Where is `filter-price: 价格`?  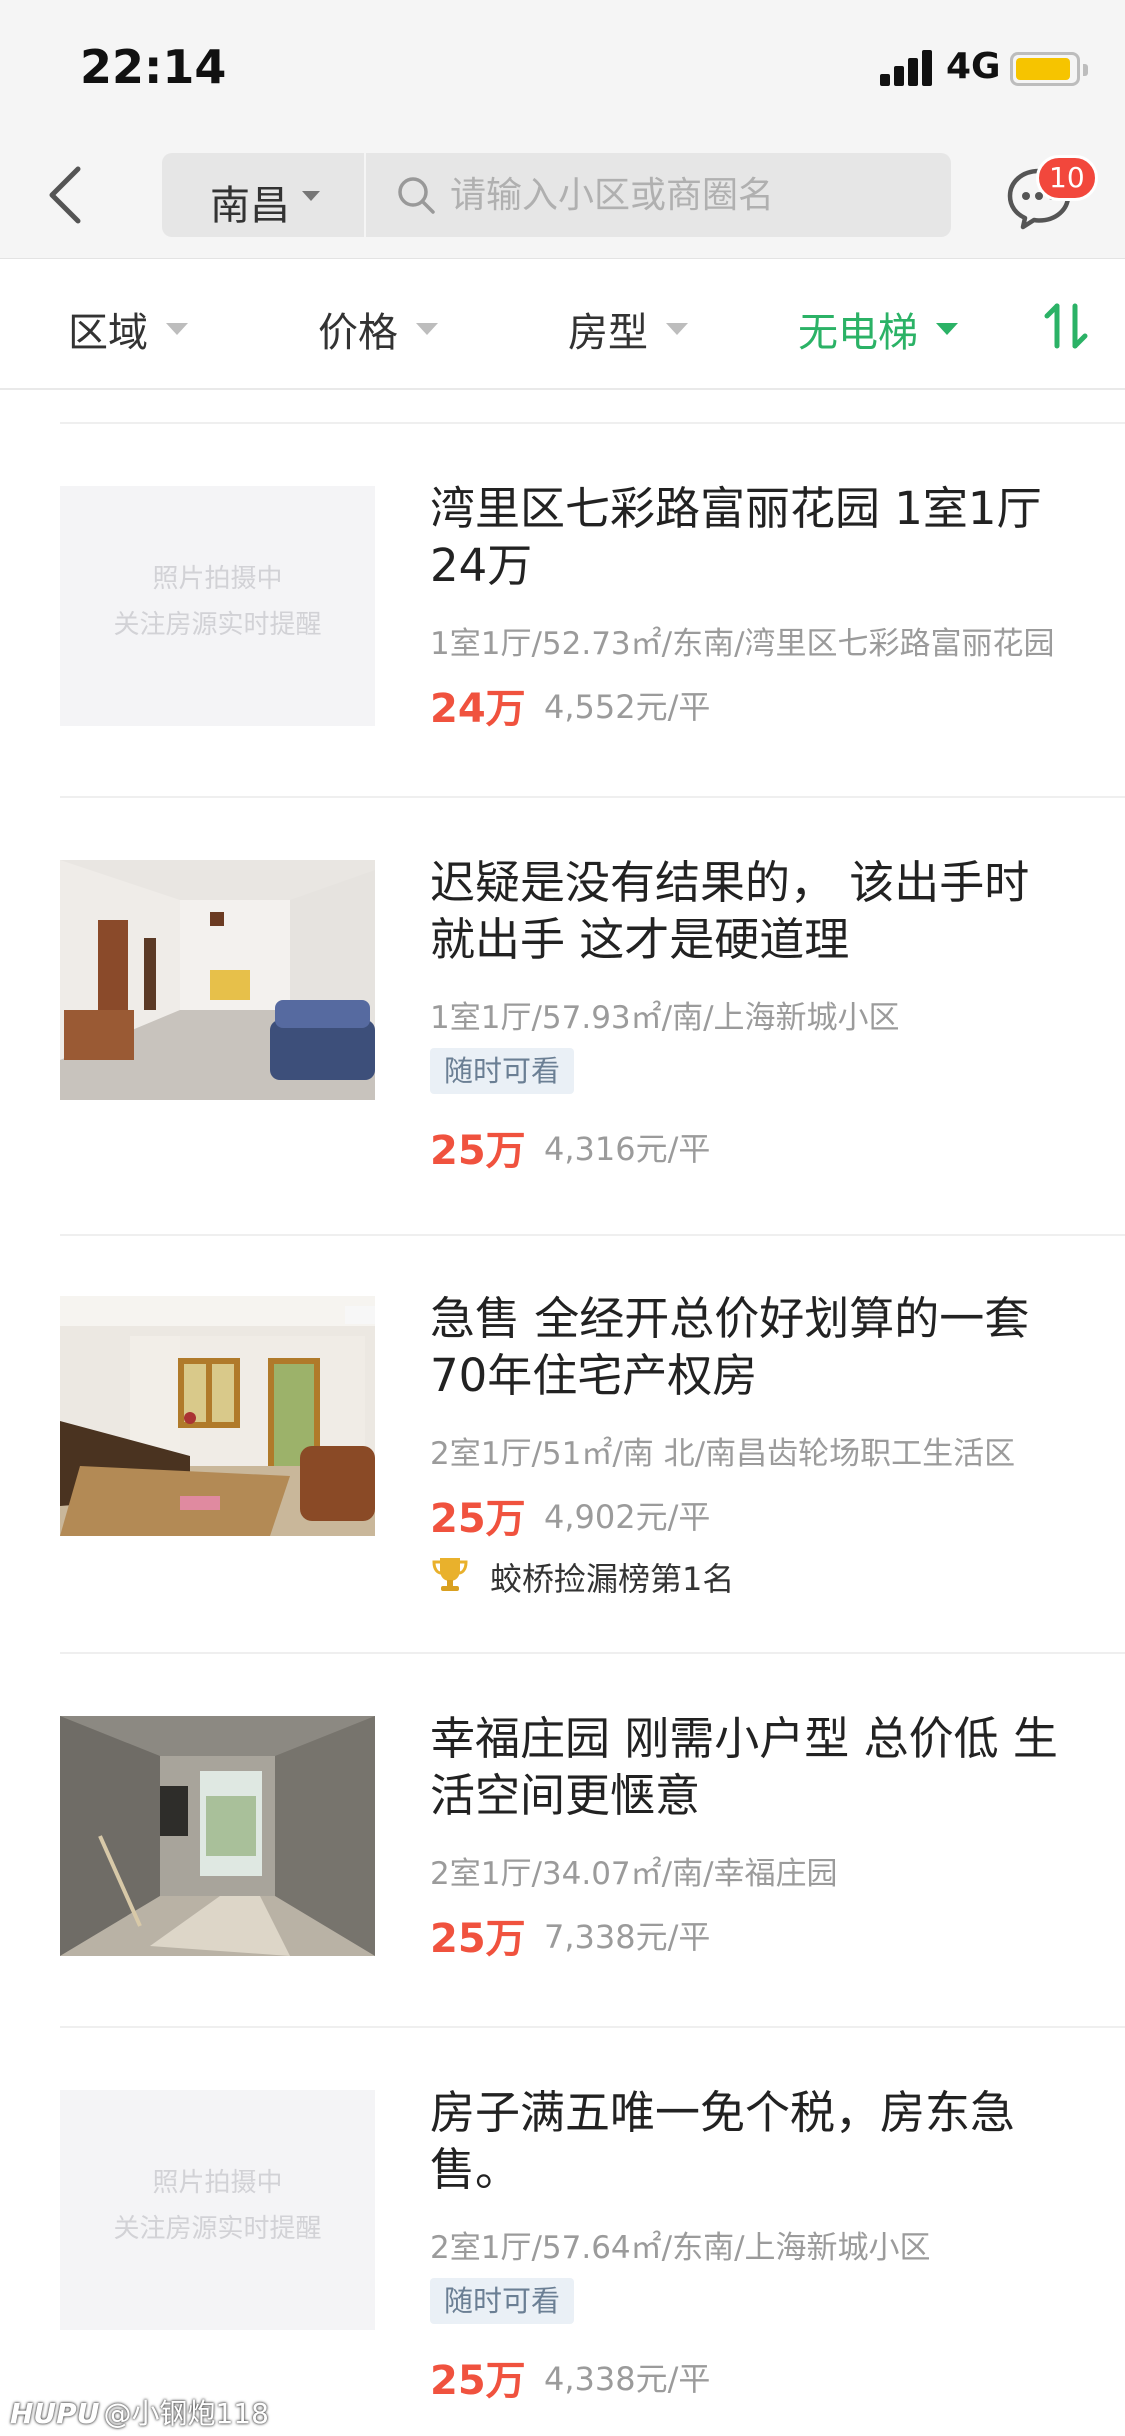 filter-price: 价格 is located at coordinates (378, 328).